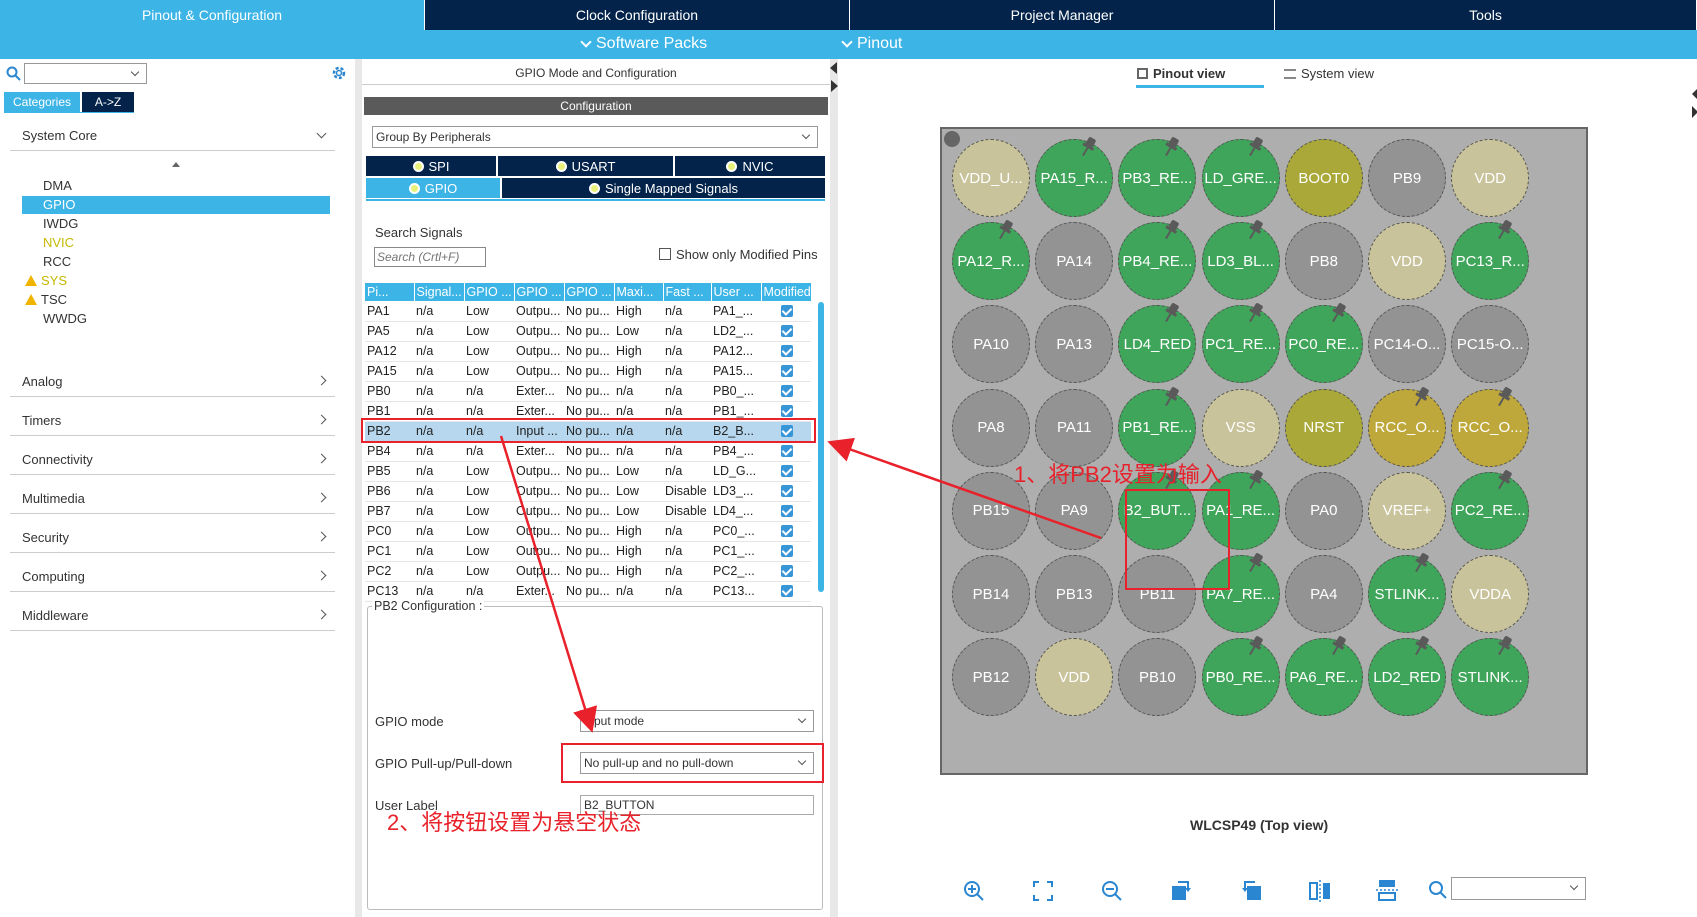 Image resolution: width=1697 pixels, height=917 pixels. Describe the element at coordinates (1074, 594) in the screenshot. I see `pin: PB13` at that location.